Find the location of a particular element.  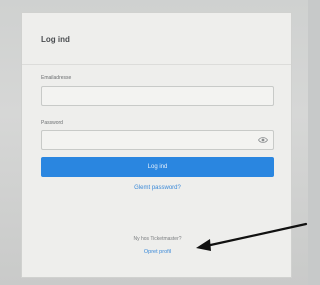

password-label: Password is located at coordinates (52, 123).